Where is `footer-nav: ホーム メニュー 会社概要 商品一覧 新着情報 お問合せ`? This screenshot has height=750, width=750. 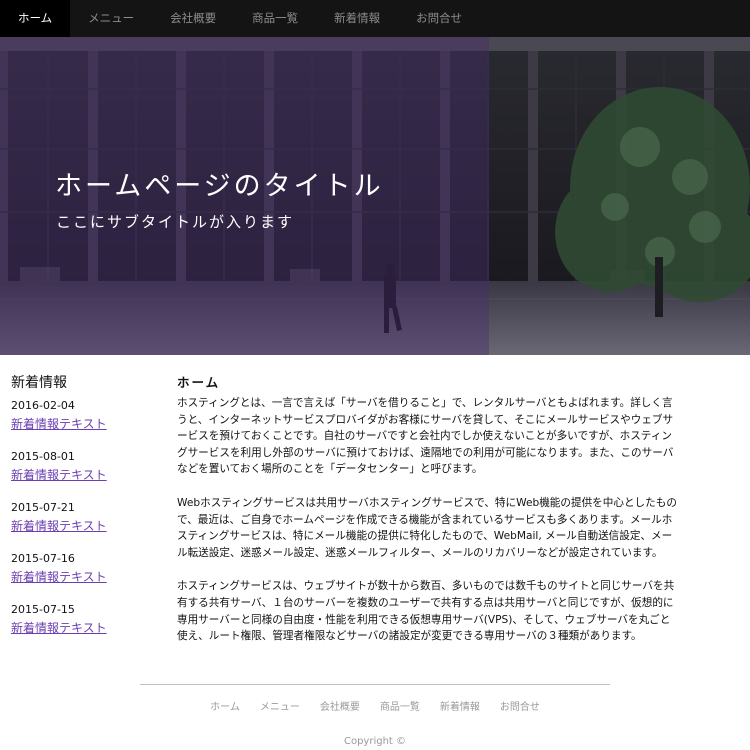 footer-nav: ホーム メニュー 会社概要 商品一覧 新着情報 お問合せ is located at coordinates (375, 705).